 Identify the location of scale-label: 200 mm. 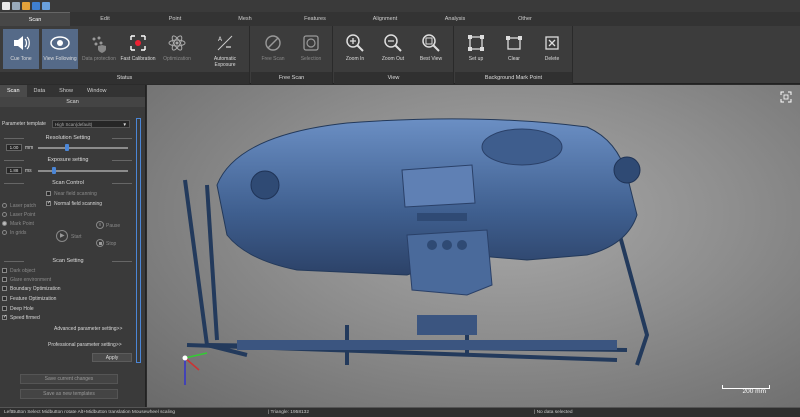
(754, 391).